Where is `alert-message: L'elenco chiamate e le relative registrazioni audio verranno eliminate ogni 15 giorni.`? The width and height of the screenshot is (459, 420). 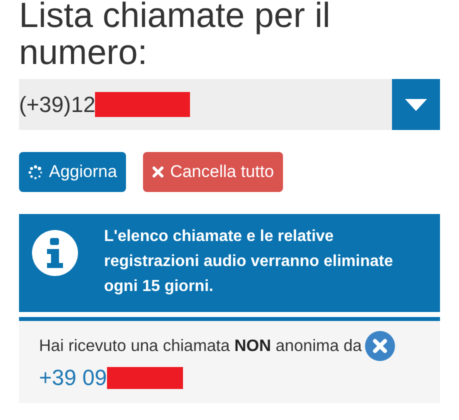 alert-message: L'elenco chiamate e le relative registrazioni audio verranno eliminate ogni 15 giorni. is located at coordinates (249, 262).